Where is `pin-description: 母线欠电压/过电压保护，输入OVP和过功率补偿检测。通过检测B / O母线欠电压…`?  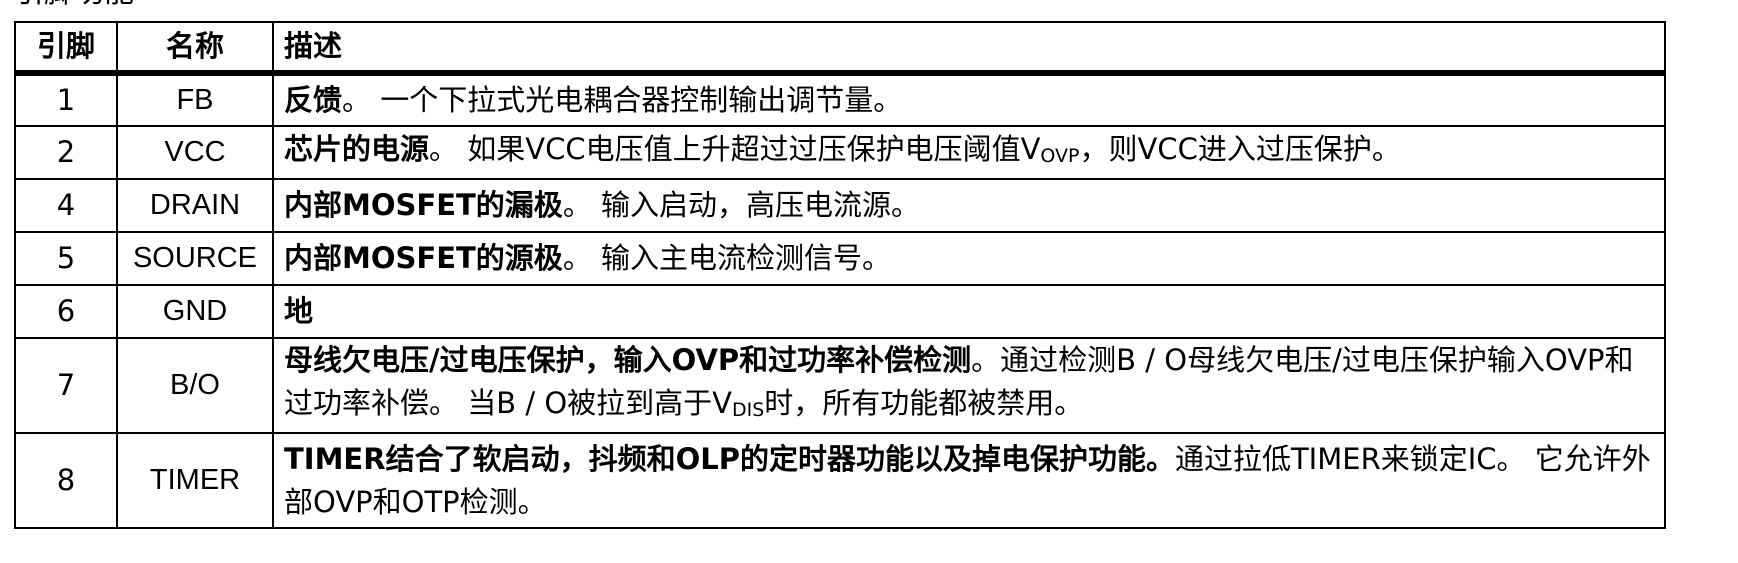 pin-description: 母线欠电压/过电压保护，输入OVP和过功率补偿检测。通过检测B / O母线欠电压… is located at coordinates (969, 385).